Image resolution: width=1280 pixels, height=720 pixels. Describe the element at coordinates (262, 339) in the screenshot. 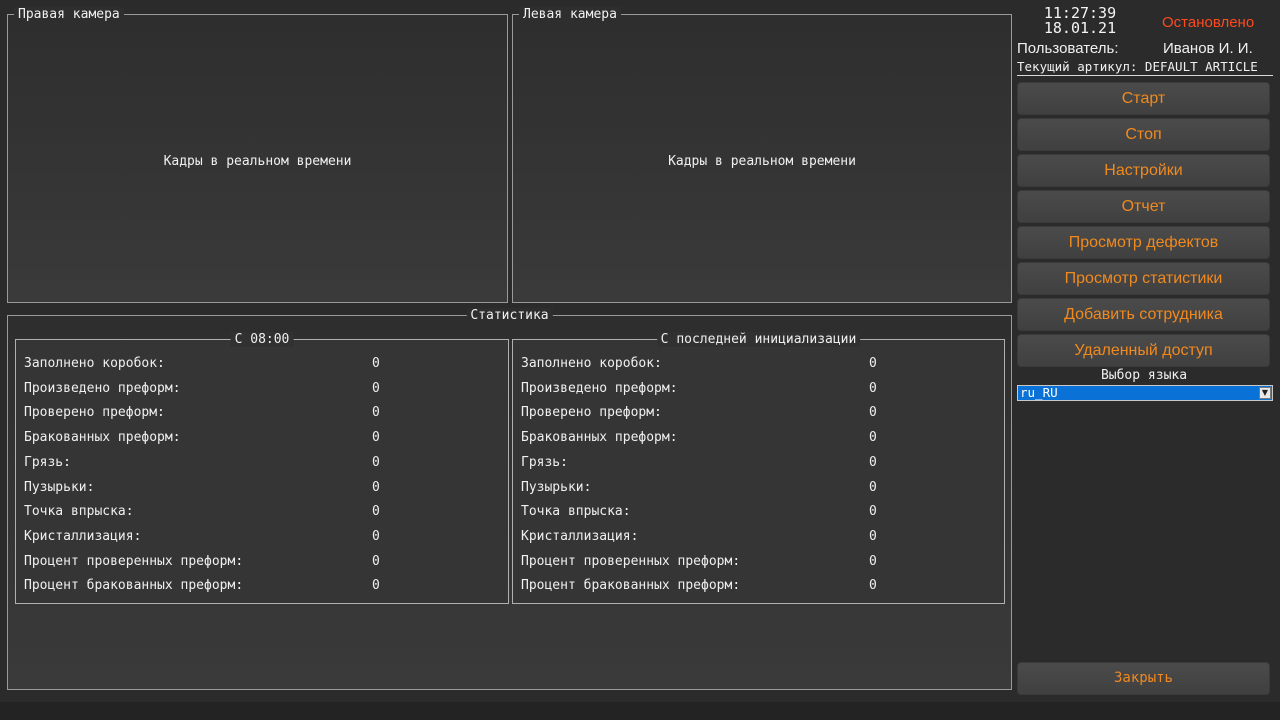

I see `stats-since-shift-title: С 08:00` at that location.